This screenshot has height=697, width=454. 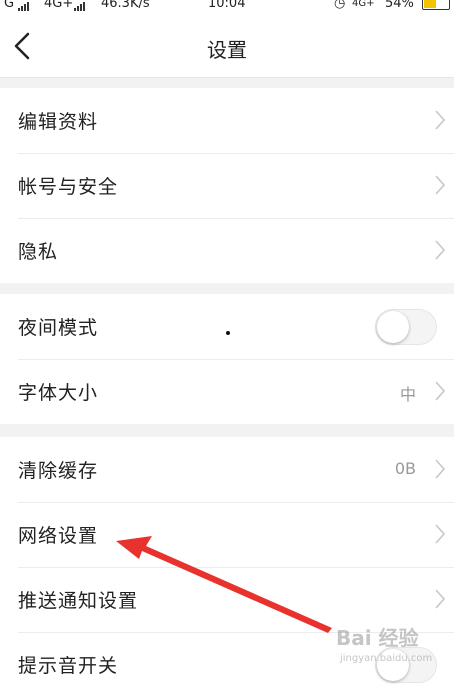 What do you see at coordinates (58, 328) in the screenshot?
I see `row-label: 夜间模式` at bounding box center [58, 328].